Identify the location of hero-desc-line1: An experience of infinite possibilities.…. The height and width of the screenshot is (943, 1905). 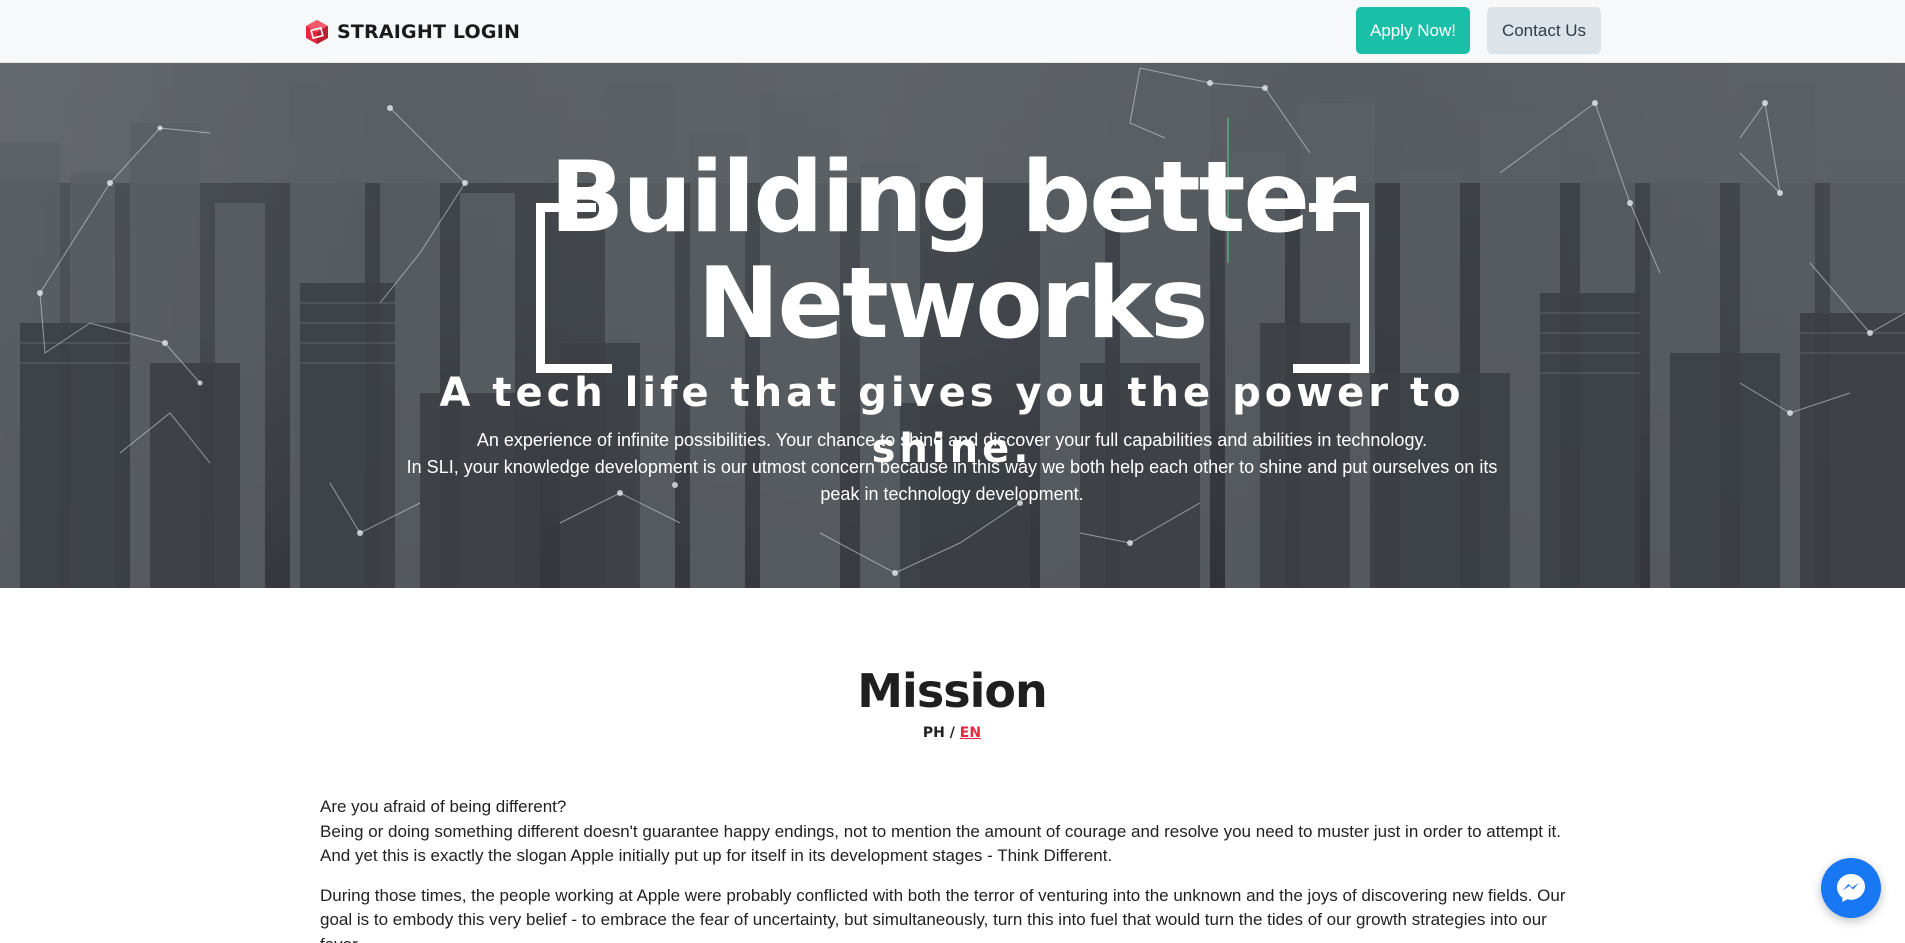
(952, 440).